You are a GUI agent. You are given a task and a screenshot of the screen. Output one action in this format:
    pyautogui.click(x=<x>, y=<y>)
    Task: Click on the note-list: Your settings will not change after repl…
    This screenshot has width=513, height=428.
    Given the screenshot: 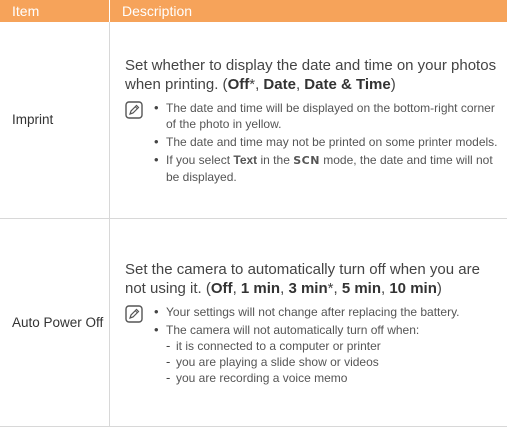 What is the action you would take?
    pyautogui.click(x=306, y=346)
    